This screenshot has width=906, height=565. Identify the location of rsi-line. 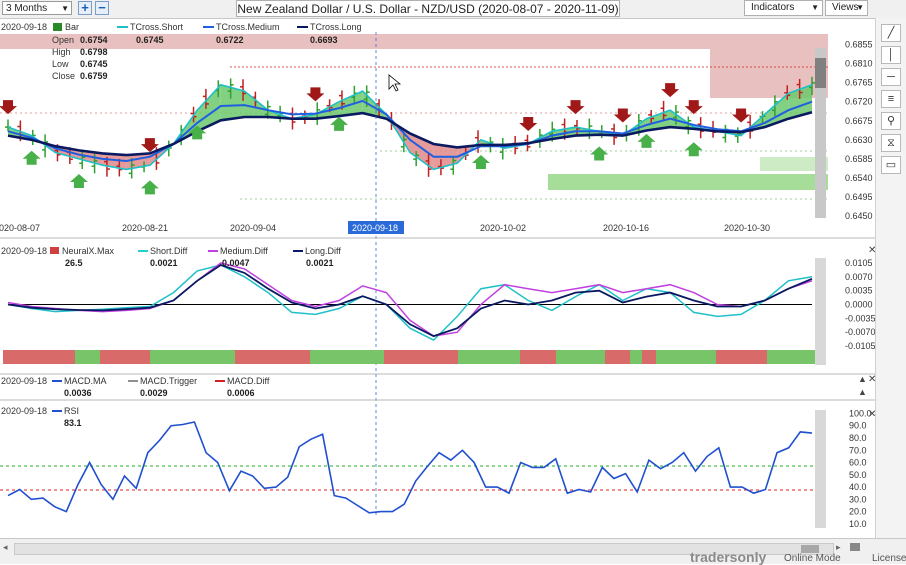
(410, 467).